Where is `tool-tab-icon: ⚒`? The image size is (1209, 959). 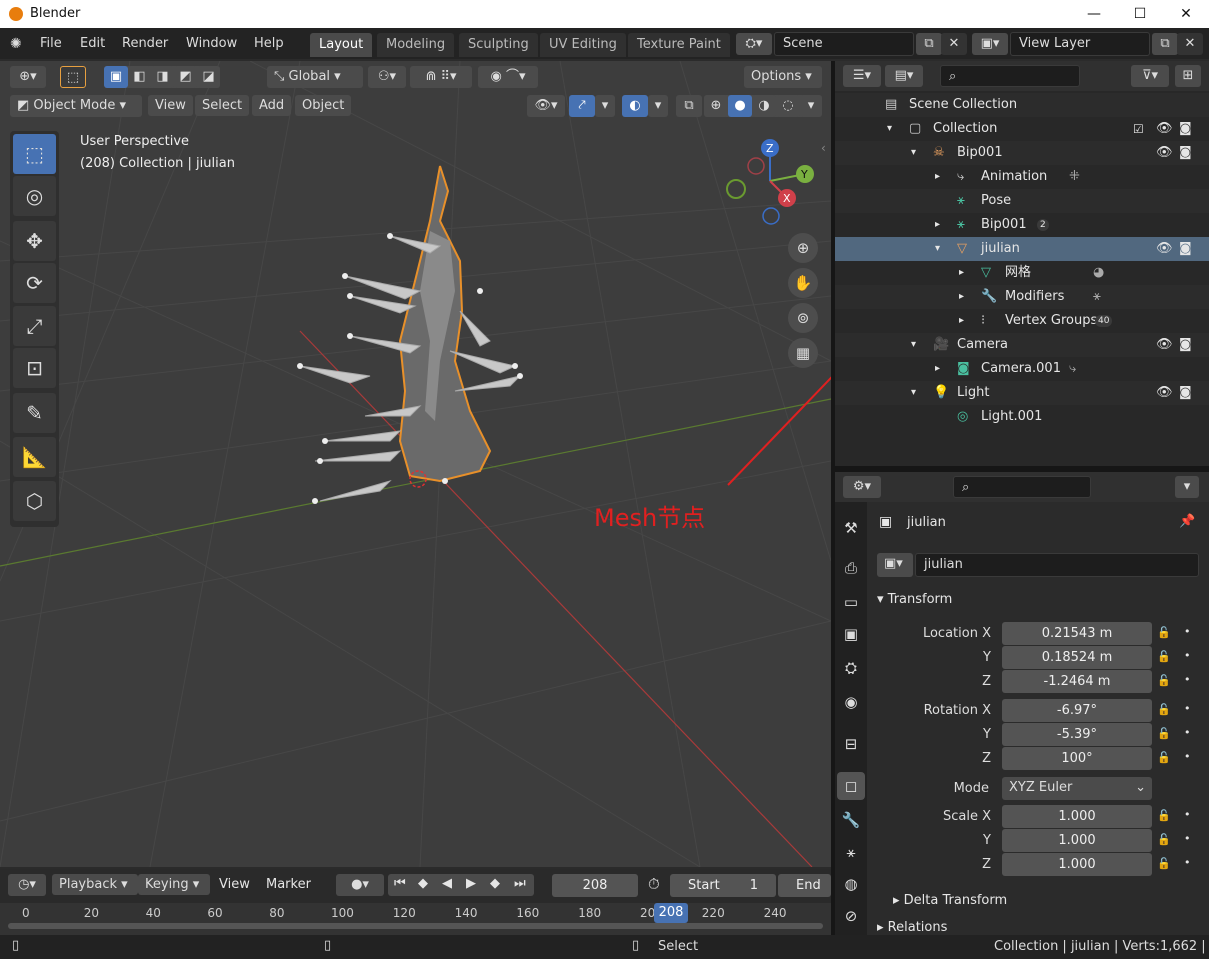
tool-tab-icon: ⚒ is located at coordinates (851, 528).